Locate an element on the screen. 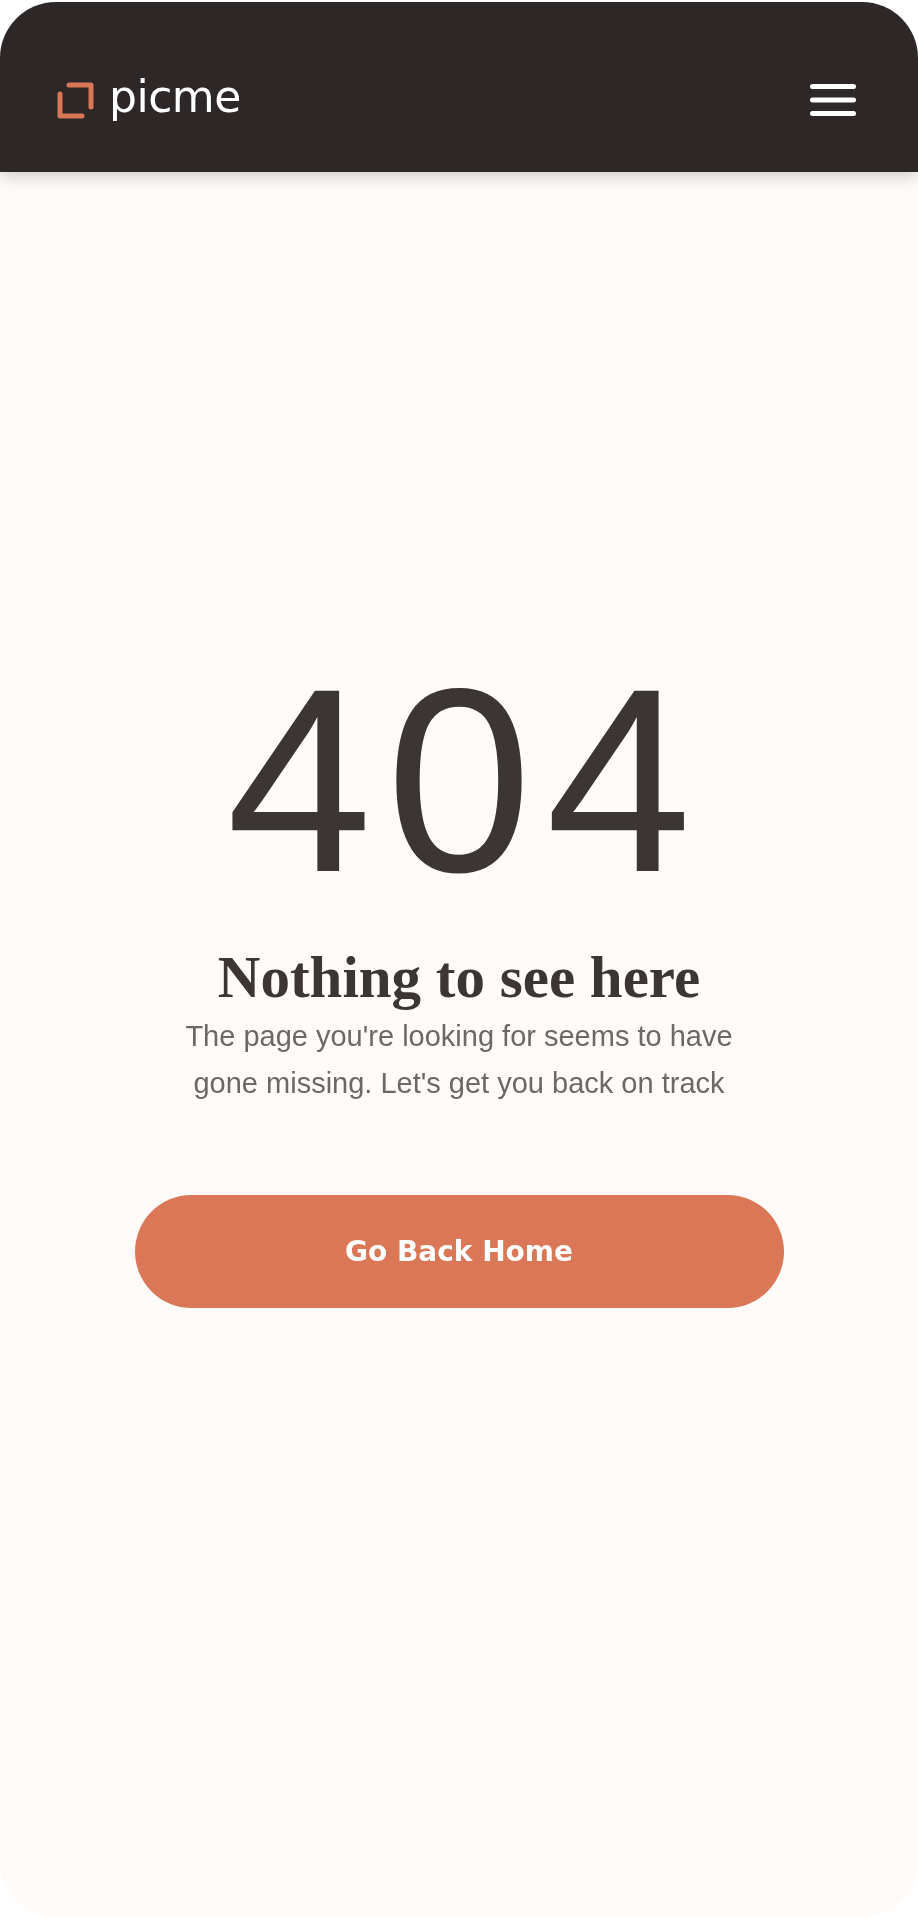  error-title: Nothing to see here is located at coordinates (459, 977).